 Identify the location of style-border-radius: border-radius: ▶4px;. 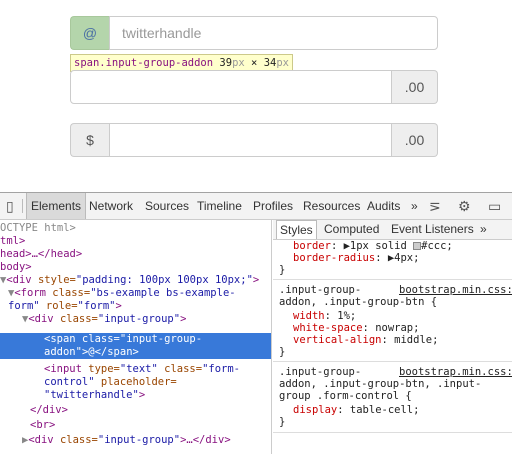
(402, 258).